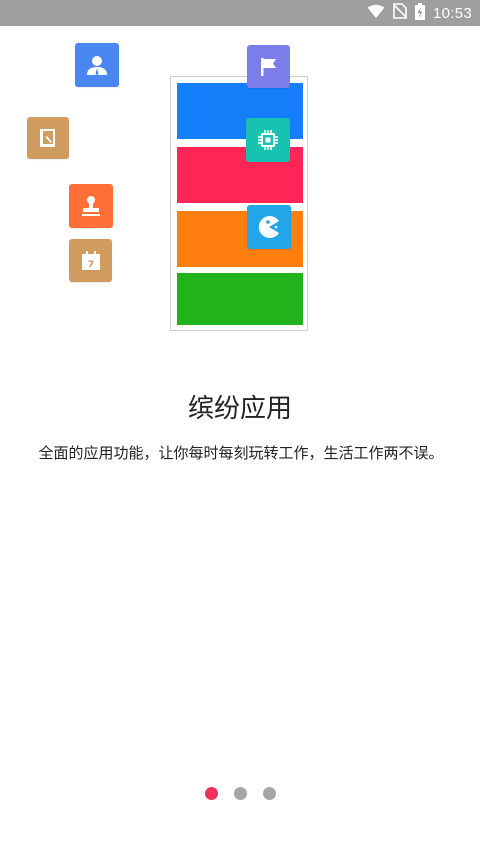 Image resolution: width=480 pixels, height=853 pixels. I want to click on battery-charging-icon, so click(419, 13).